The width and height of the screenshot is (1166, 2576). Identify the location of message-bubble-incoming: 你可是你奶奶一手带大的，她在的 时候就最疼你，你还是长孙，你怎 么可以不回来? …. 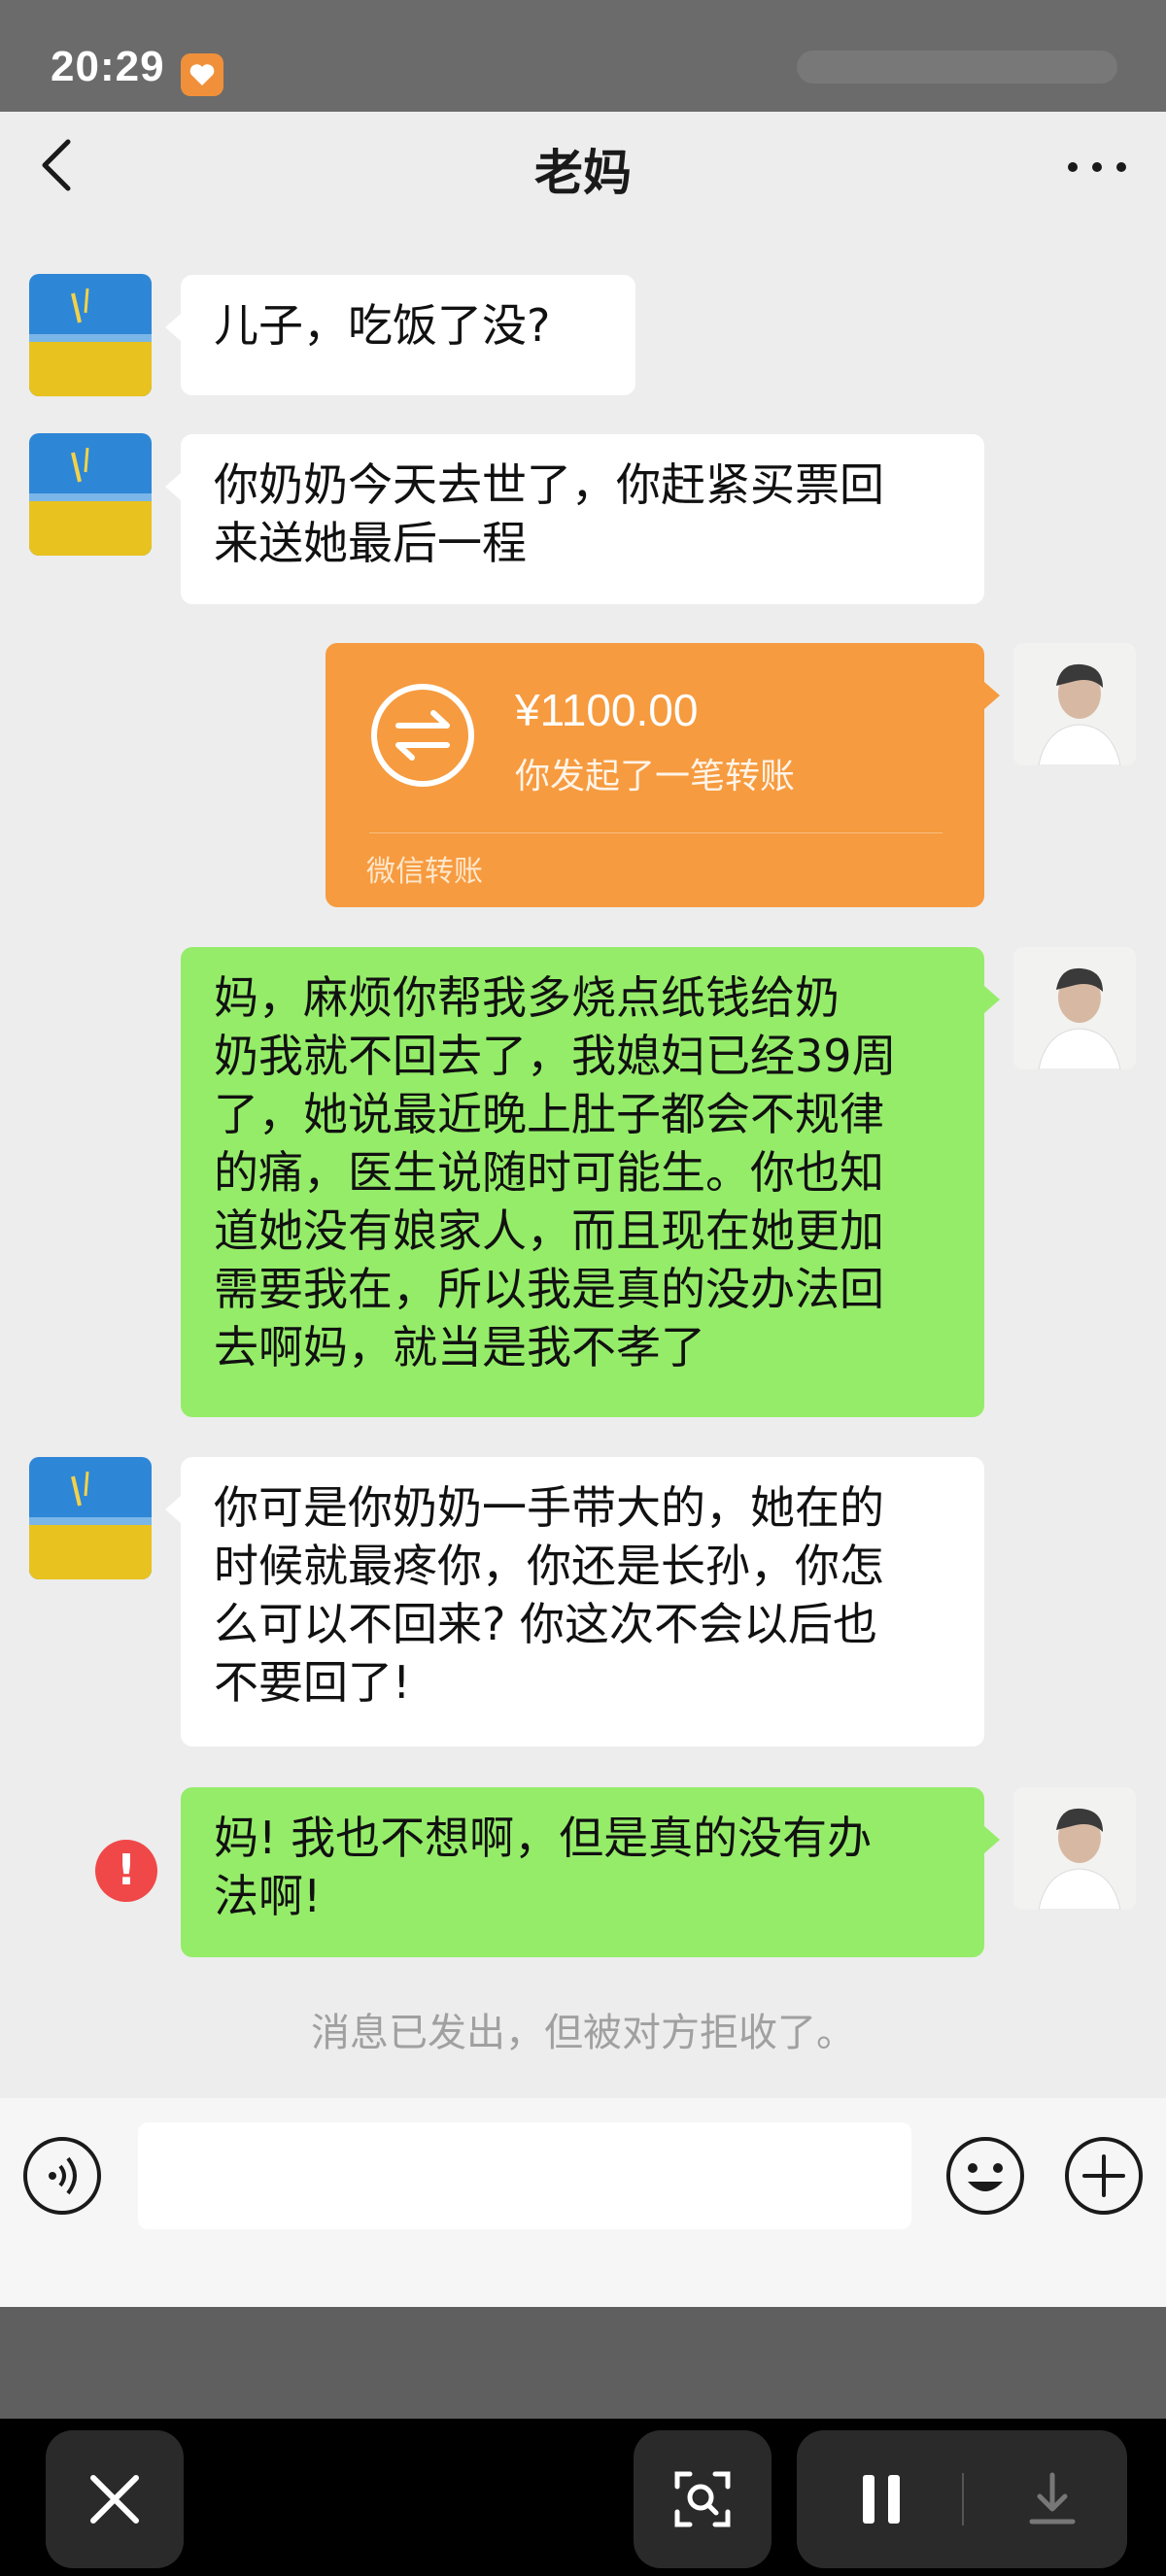
(574, 1601).